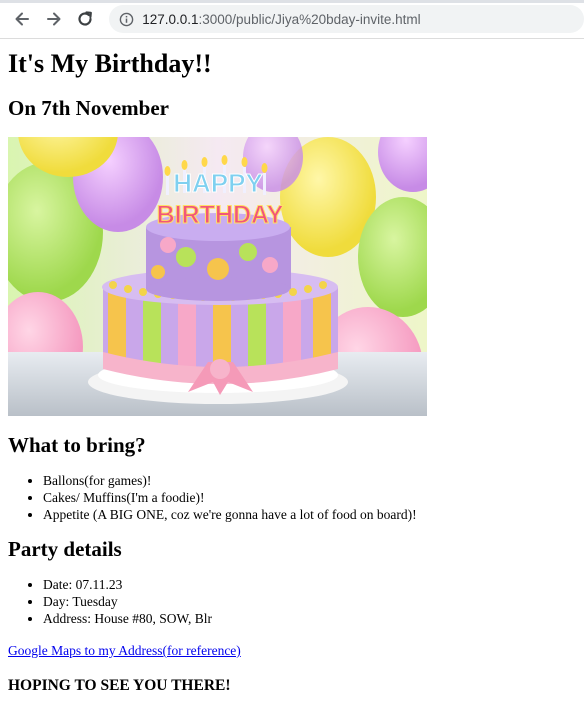  I want to click on forward-button, so click(54, 19).